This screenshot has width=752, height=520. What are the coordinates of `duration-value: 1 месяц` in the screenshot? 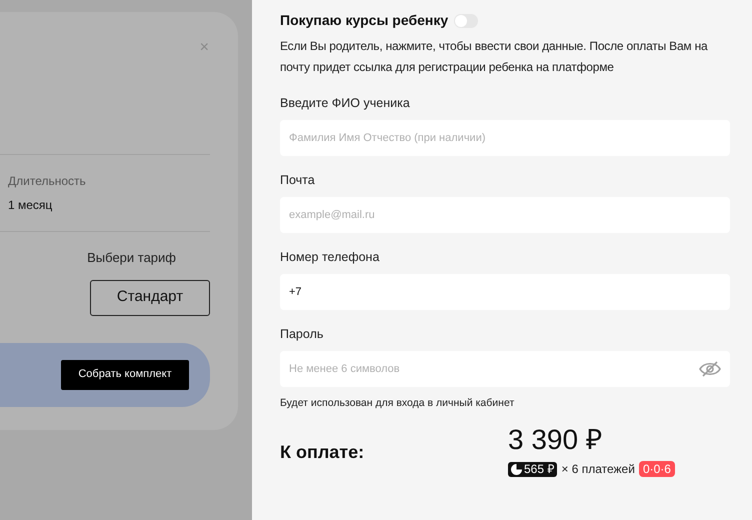 It's located at (31, 205).